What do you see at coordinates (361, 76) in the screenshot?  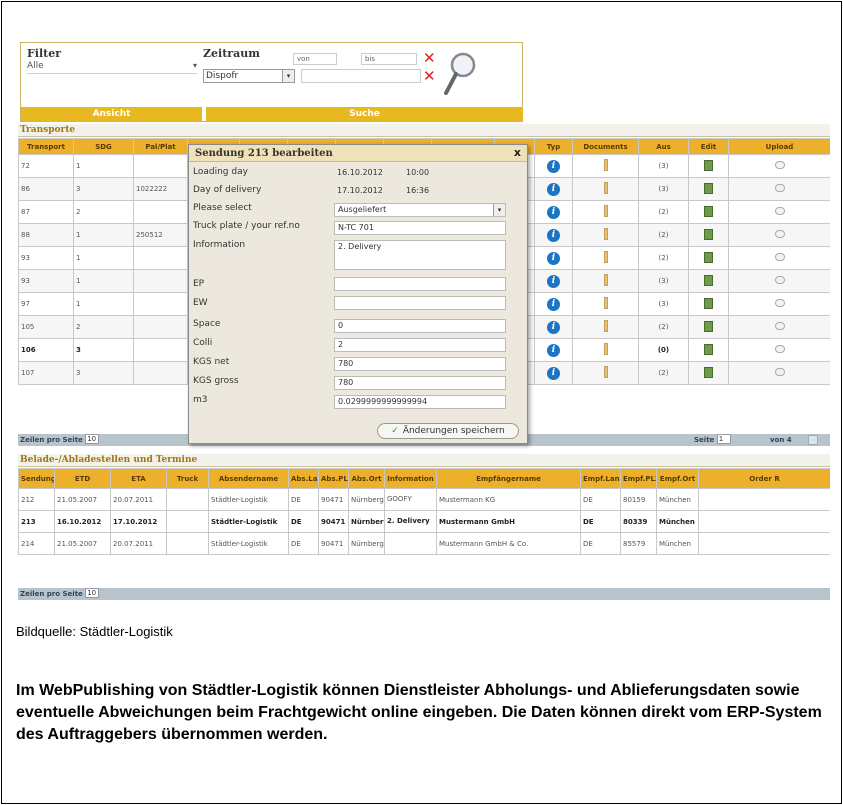 I see `zeitraum-input` at bounding box center [361, 76].